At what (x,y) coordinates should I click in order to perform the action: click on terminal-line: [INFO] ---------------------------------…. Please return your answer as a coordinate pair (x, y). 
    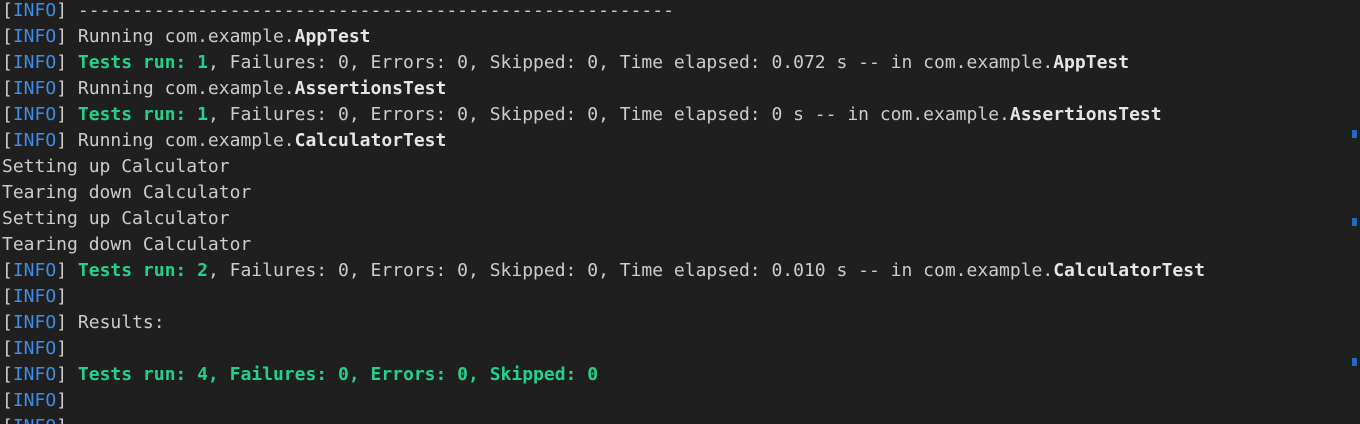
    Looking at the image, I should click on (603, 12).